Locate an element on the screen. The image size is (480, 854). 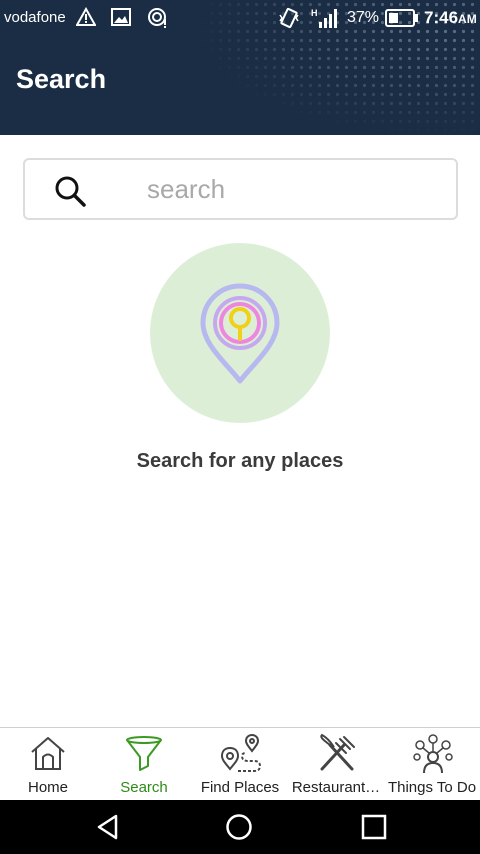
status-bar: vodafone H 37% 7:46AM is located at coordinates (240, 18).